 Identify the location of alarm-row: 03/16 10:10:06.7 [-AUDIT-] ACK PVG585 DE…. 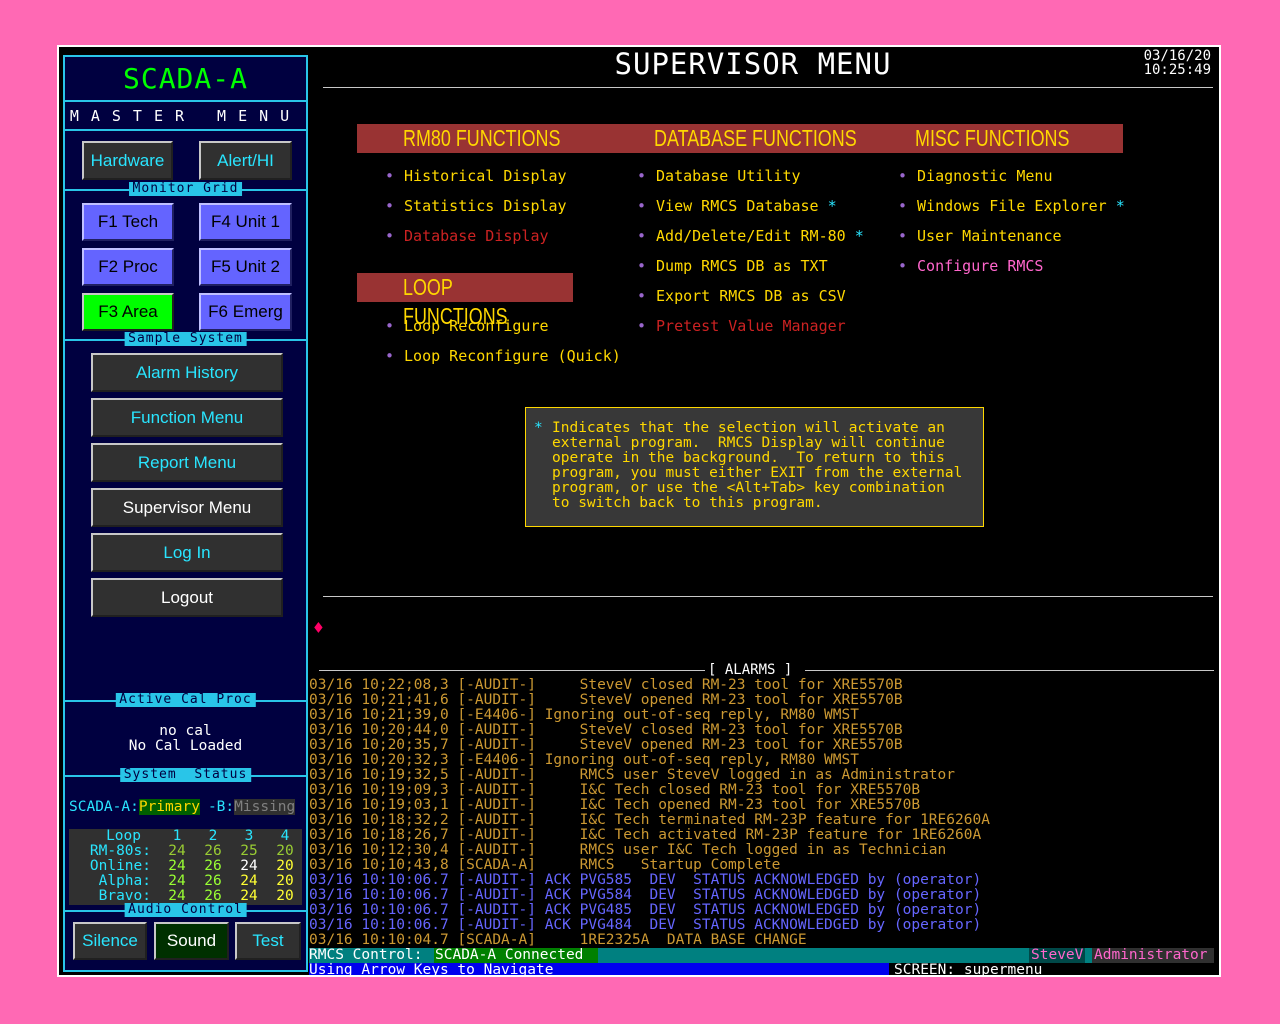
(649, 880).